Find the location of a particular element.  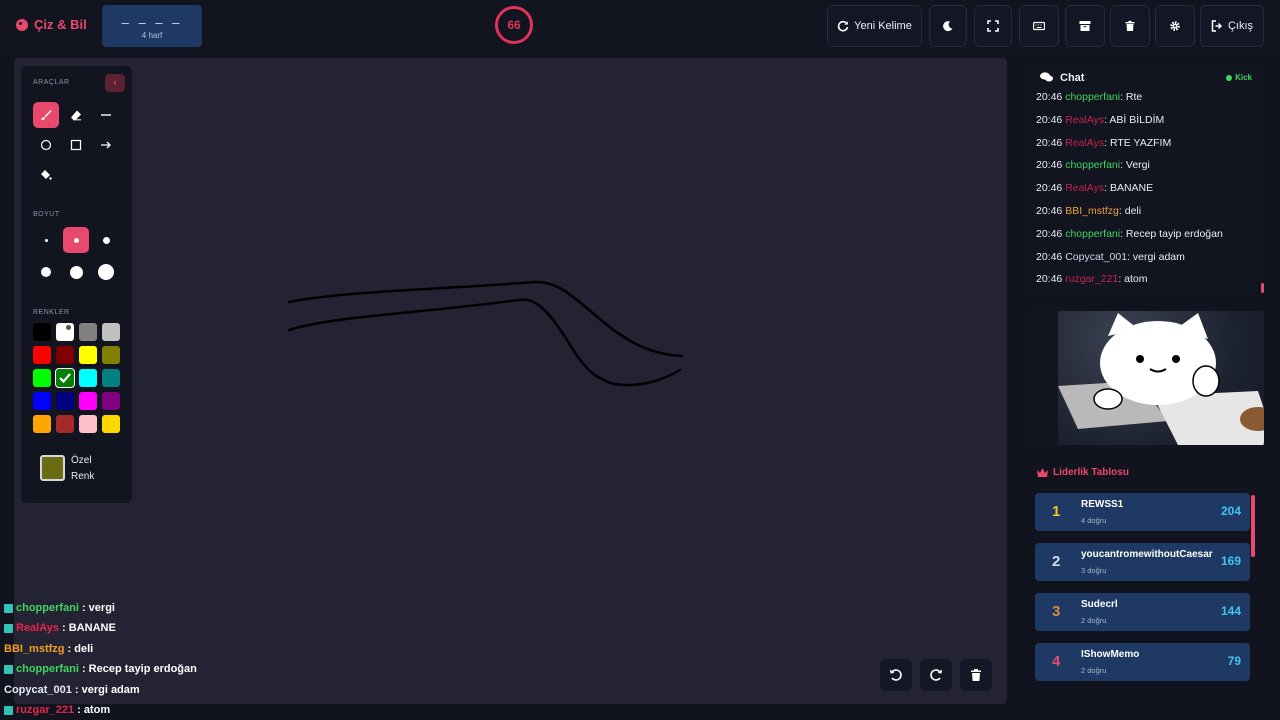

message-user: ruzgar_221 is located at coordinates (1091, 279).